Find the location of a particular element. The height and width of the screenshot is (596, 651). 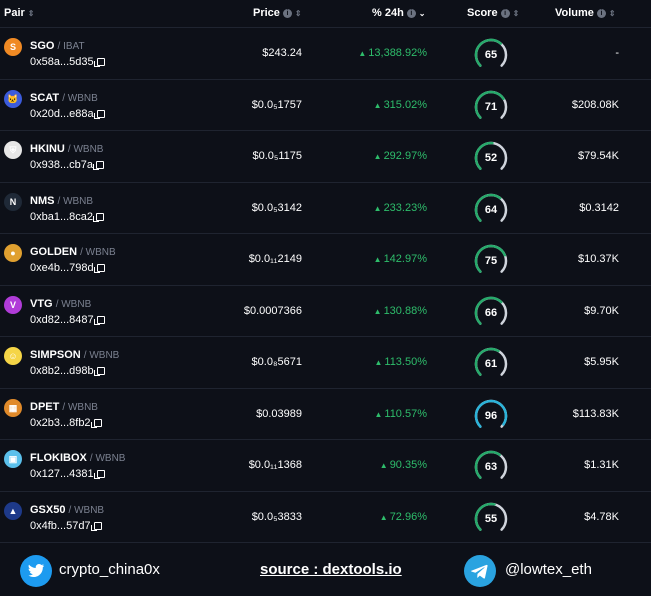

header-score: Score i ⇕ is located at coordinates (493, 13).